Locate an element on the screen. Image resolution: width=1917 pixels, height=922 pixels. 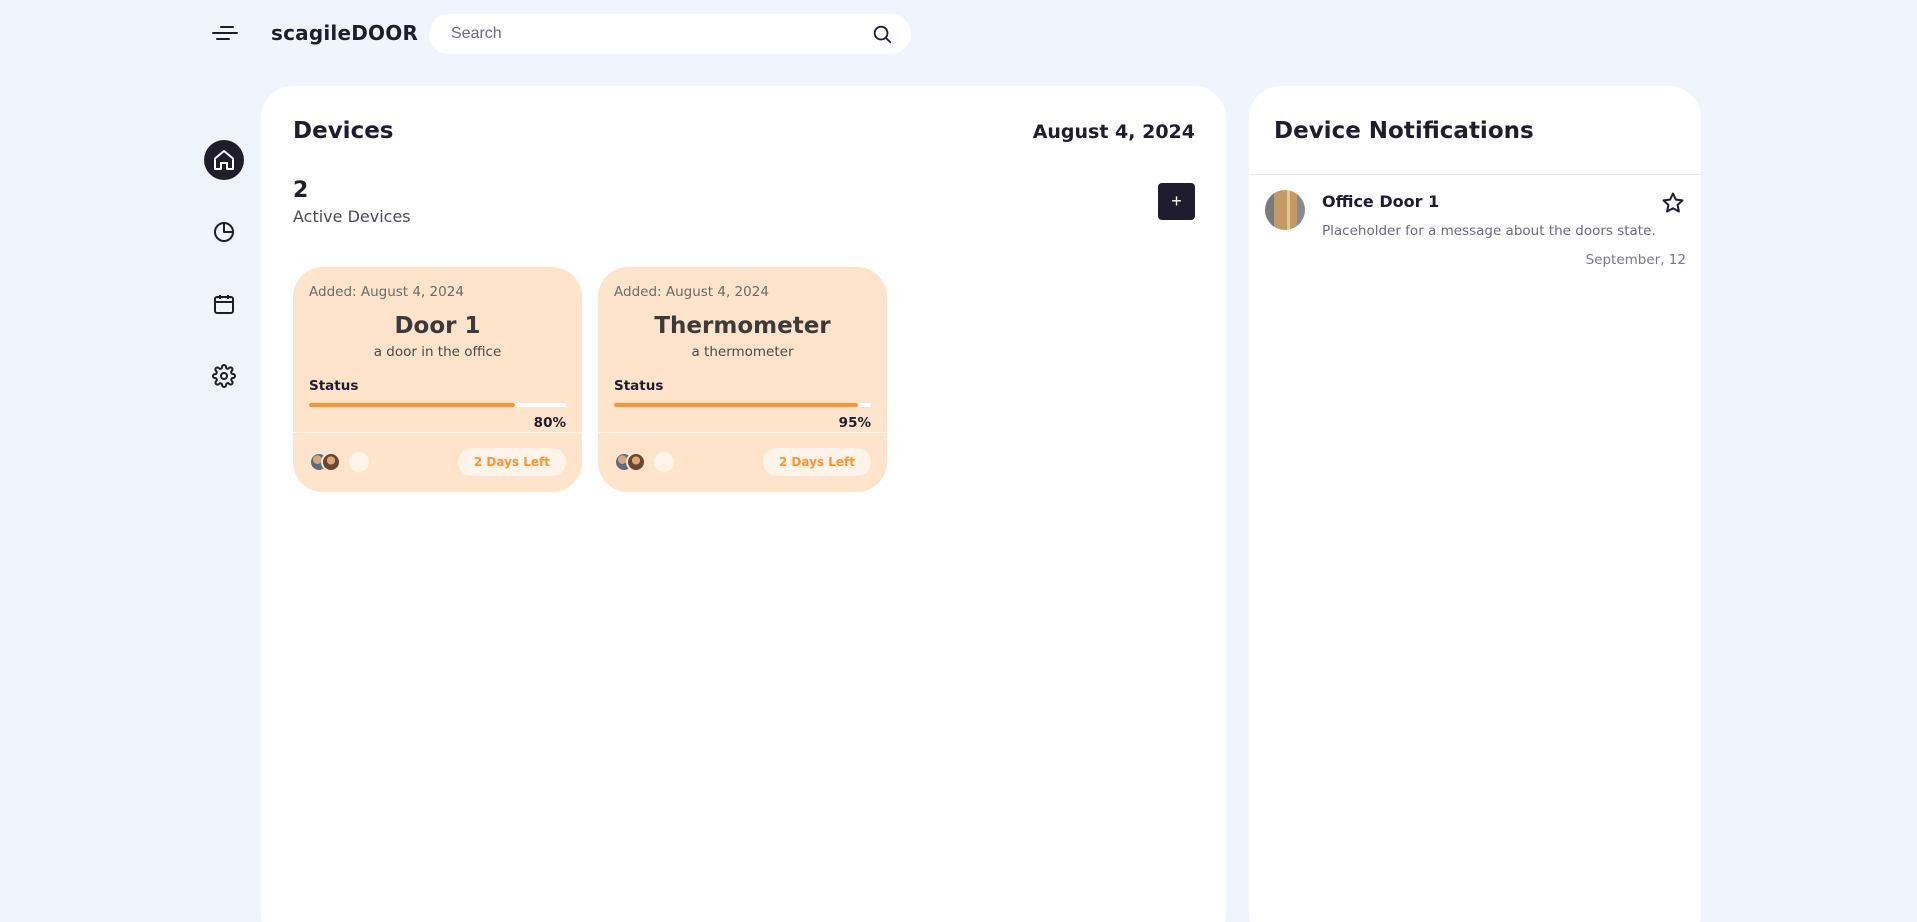
pie-chart-icon is located at coordinates (224, 232).